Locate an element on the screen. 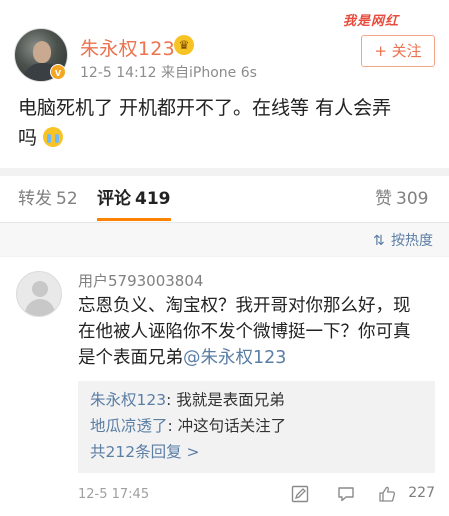 Image resolution: width=449 pixels, height=516 pixels. reply-text: : 冲这句话关注了 is located at coordinates (227, 426).